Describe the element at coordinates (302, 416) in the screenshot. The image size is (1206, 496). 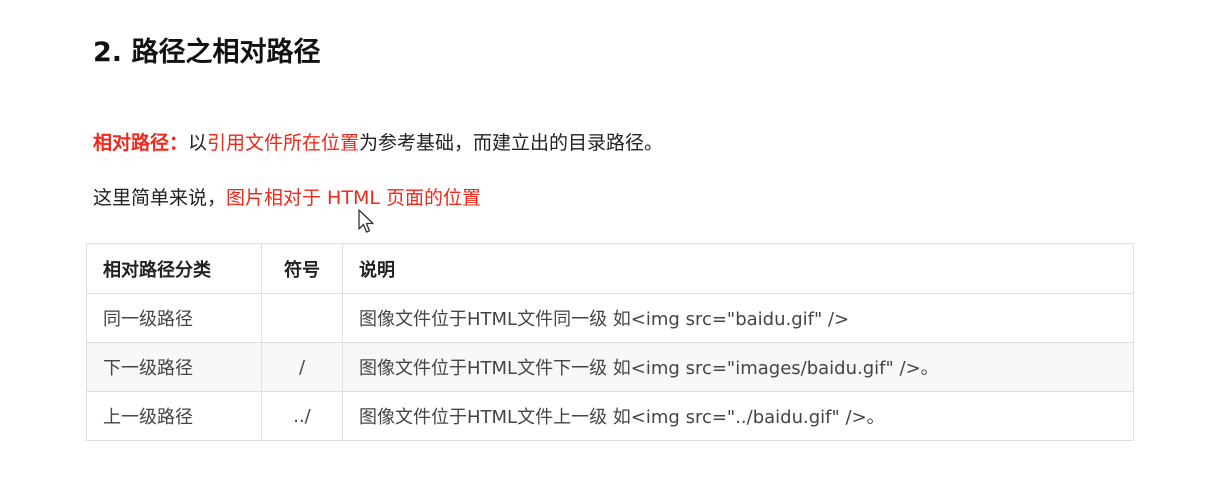
I see `row-symbol: ../` at that location.